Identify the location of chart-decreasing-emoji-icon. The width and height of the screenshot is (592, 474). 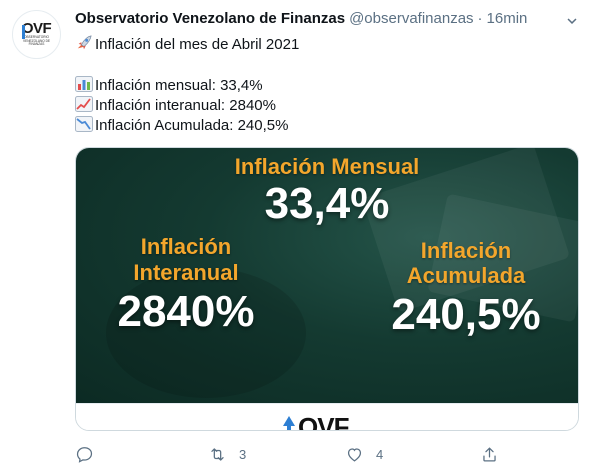
(84, 124).